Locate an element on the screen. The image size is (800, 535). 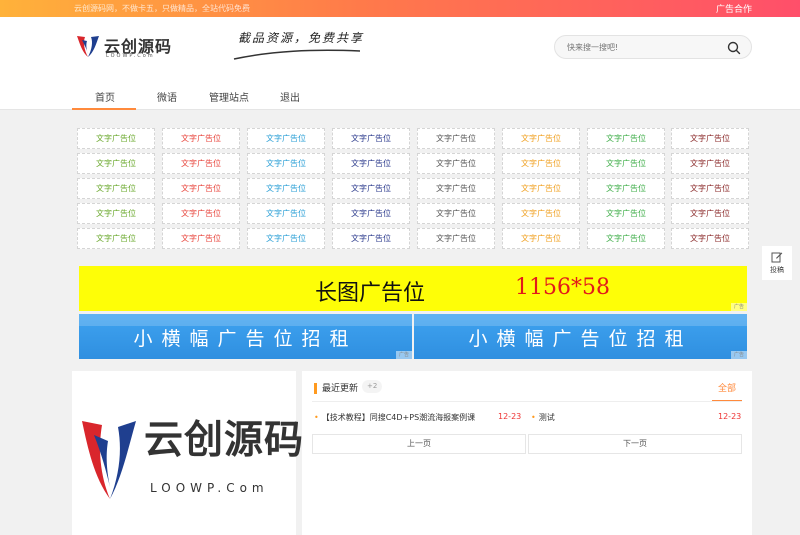
slogan-swoosh-decoration is located at coordinates (297, 54).